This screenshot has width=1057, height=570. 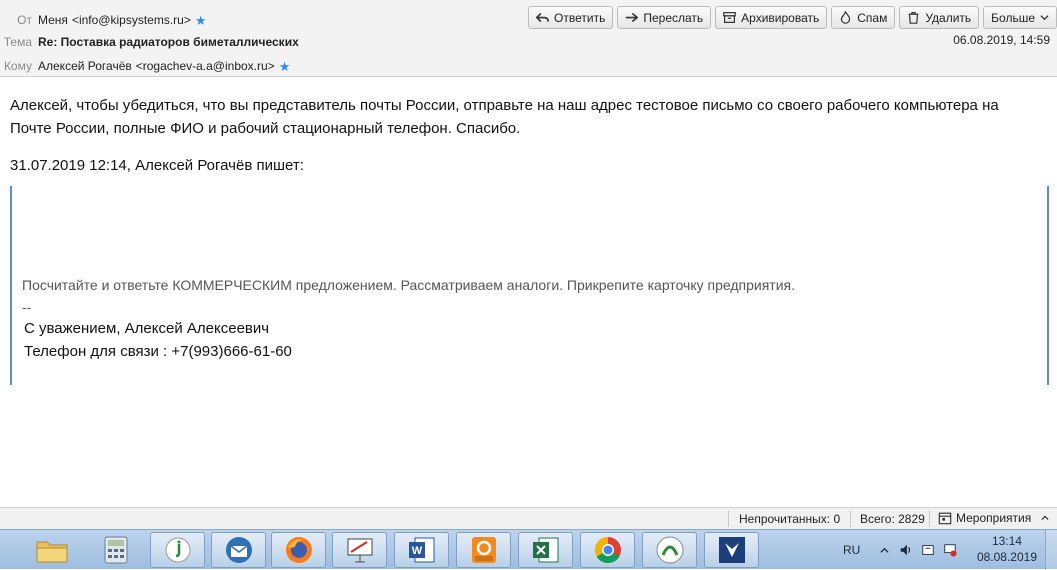 I want to click on flag-icon, so click(x=928, y=550).